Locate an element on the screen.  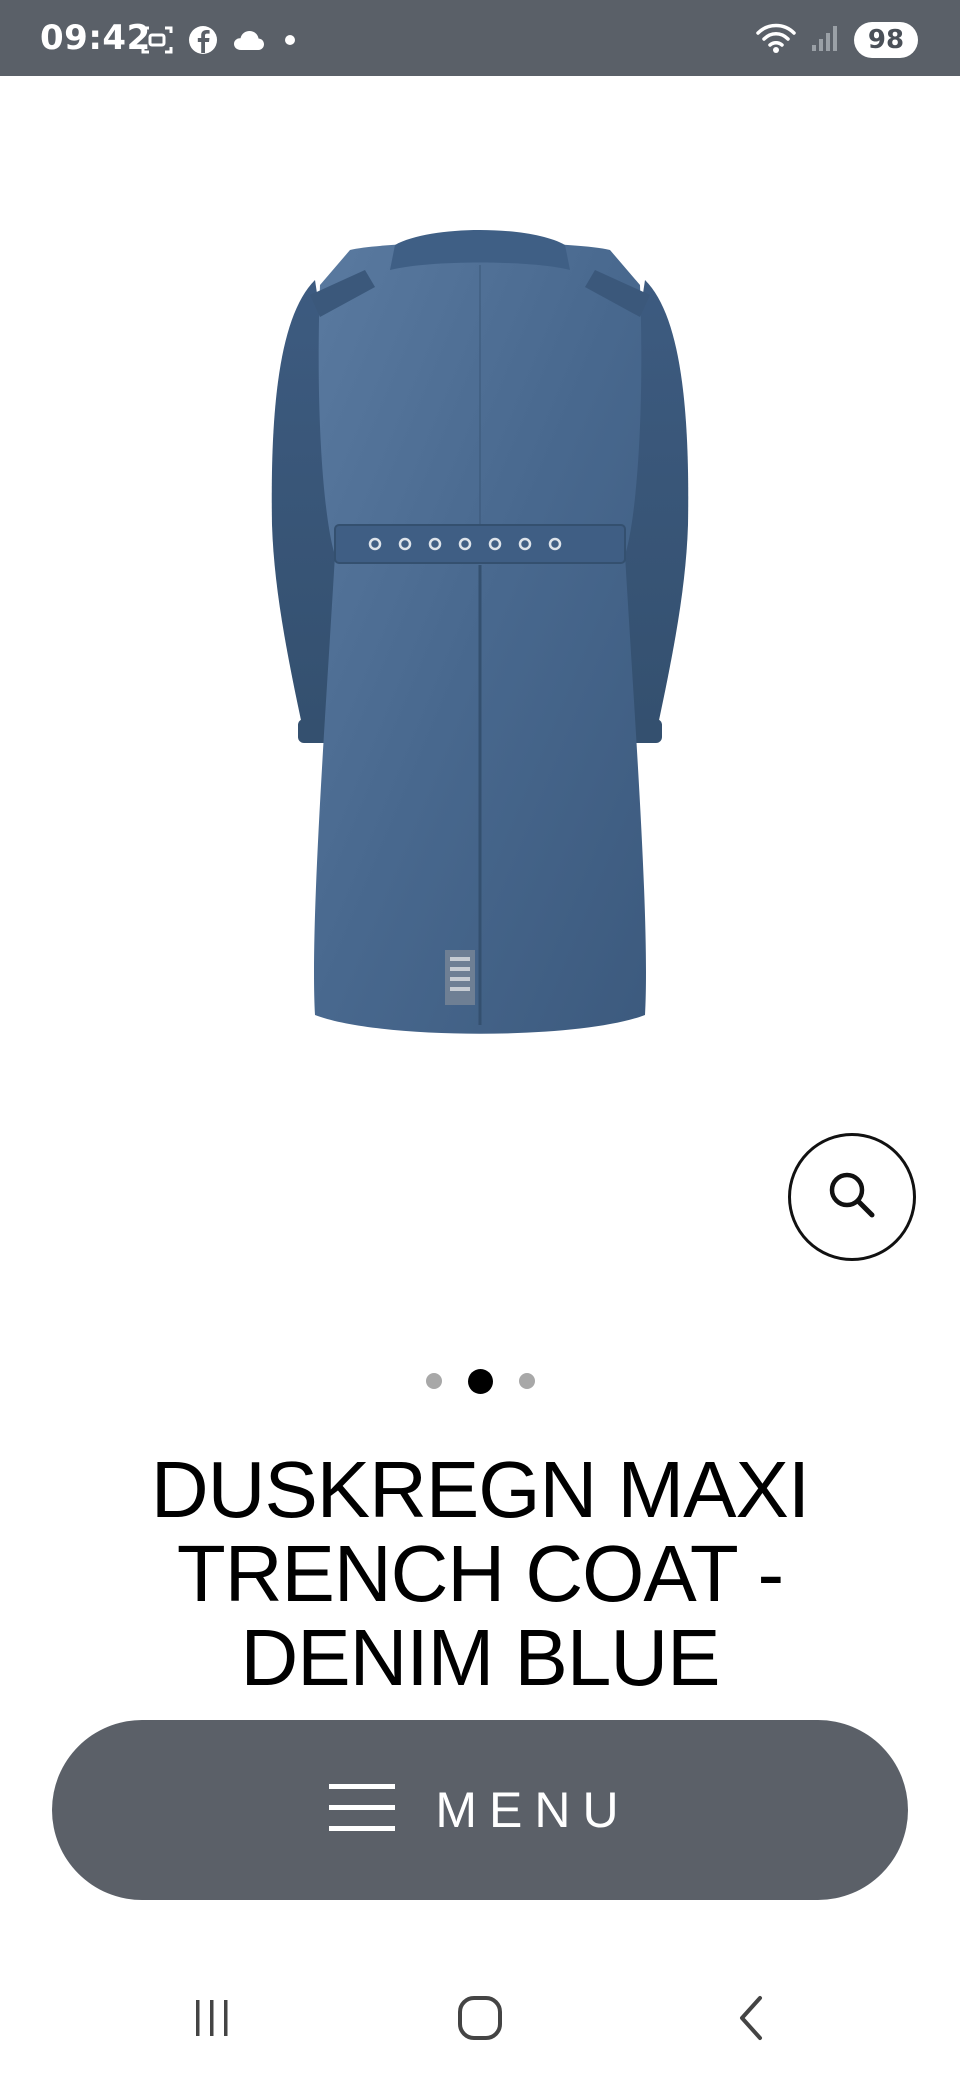
zoom-button is located at coordinates (852, 1197).